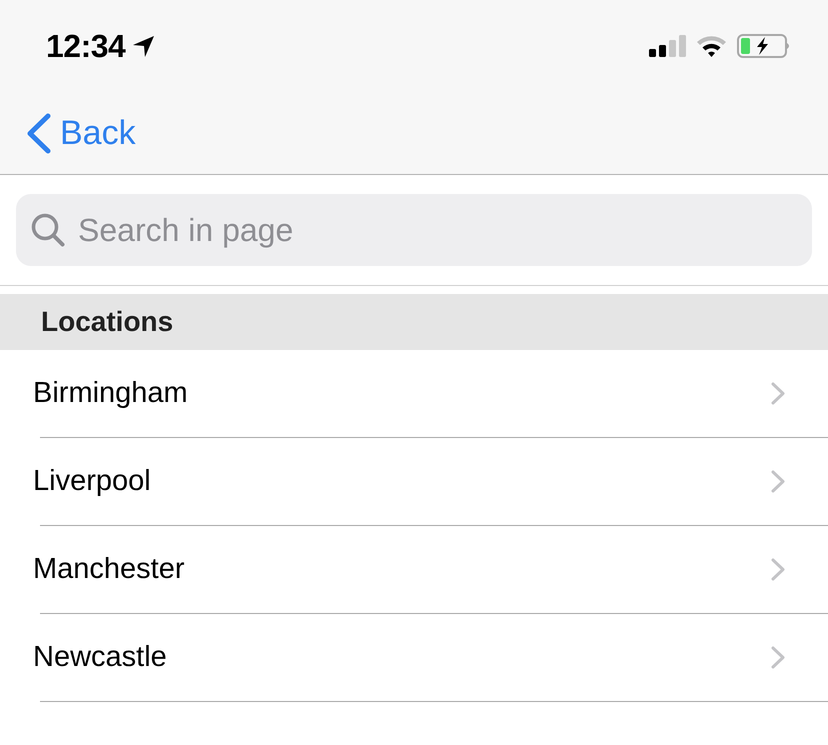  Describe the element at coordinates (143, 46) in the screenshot. I see `location-arrow-icon` at that location.